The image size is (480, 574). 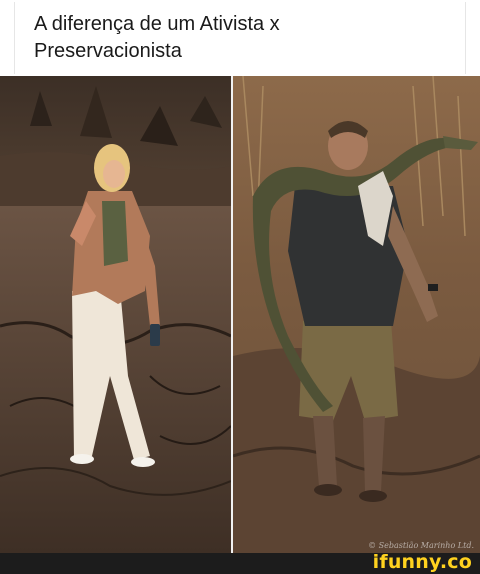 I want to click on photo-watermark: © Sebastião Marinho Ltd., so click(x=421, y=545).